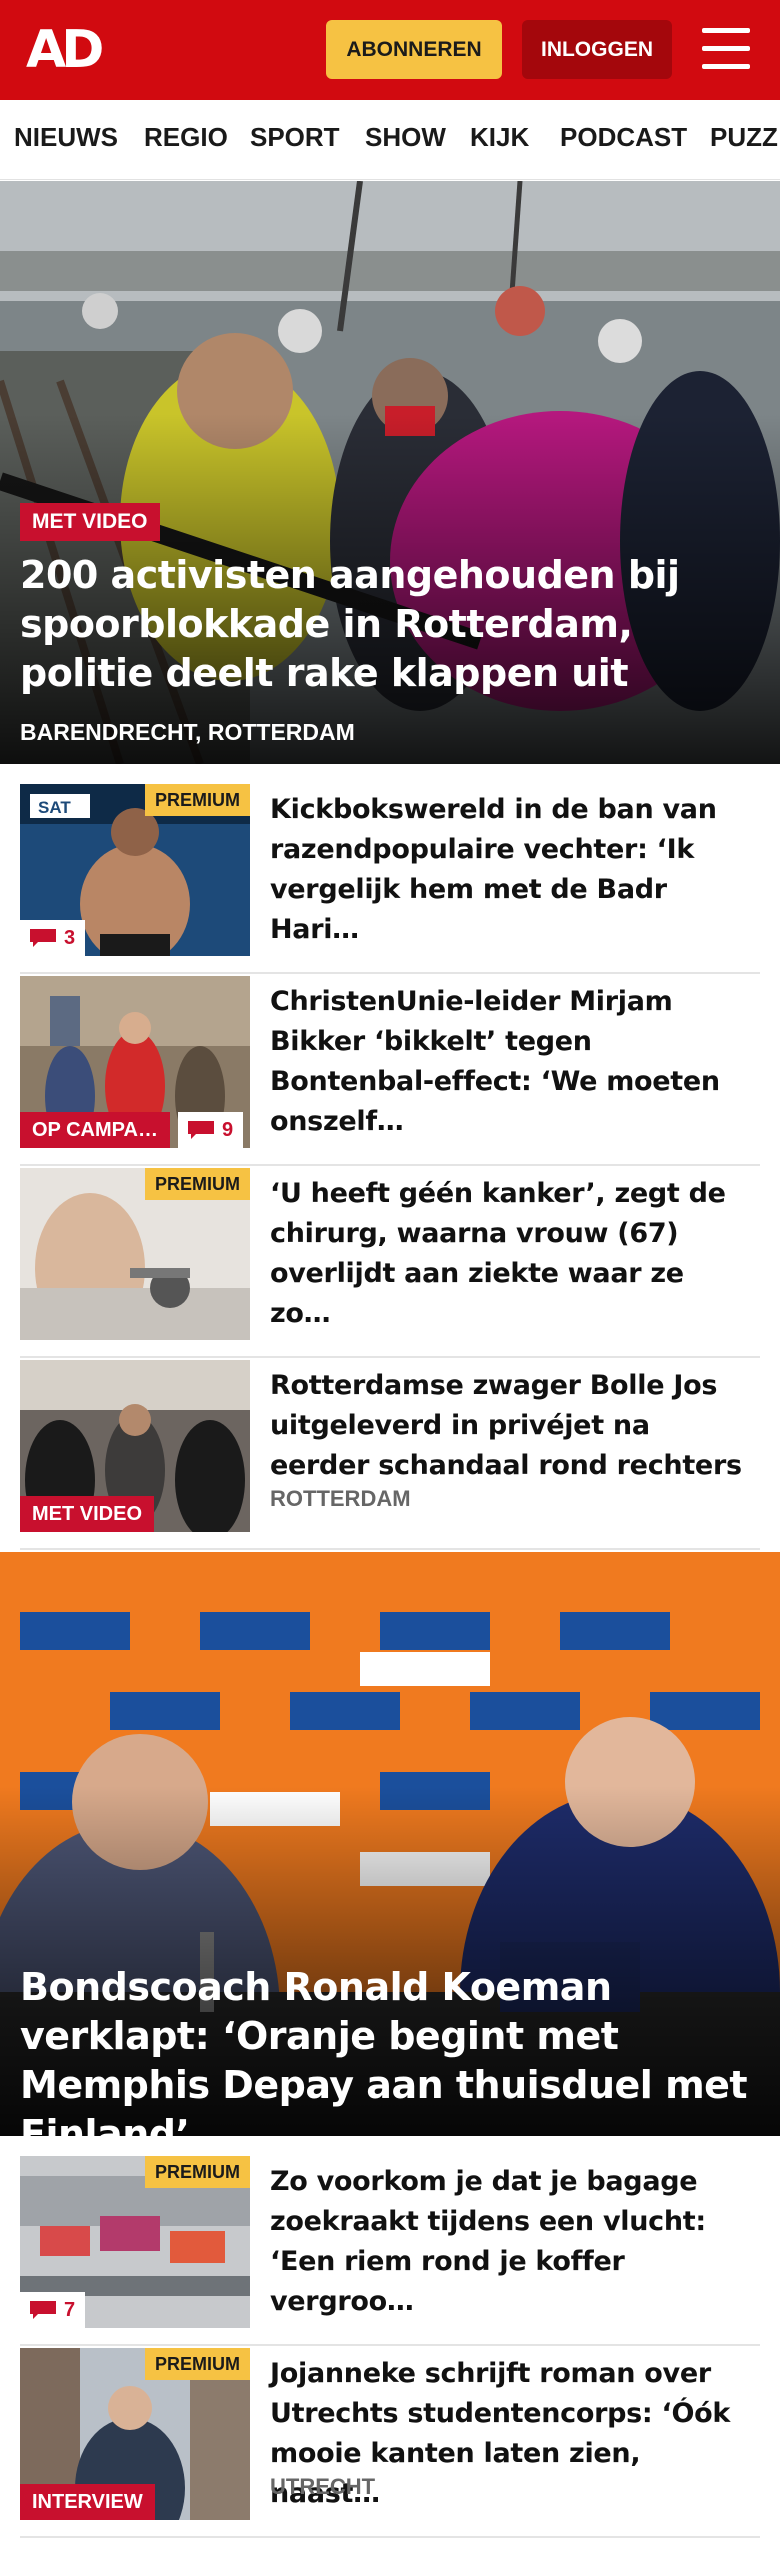 Image resolution: width=780 pixels, height=2560 pixels. Describe the element at coordinates (186, 137) in the screenshot. I see `nav-item-regio: REGIO` at that location.